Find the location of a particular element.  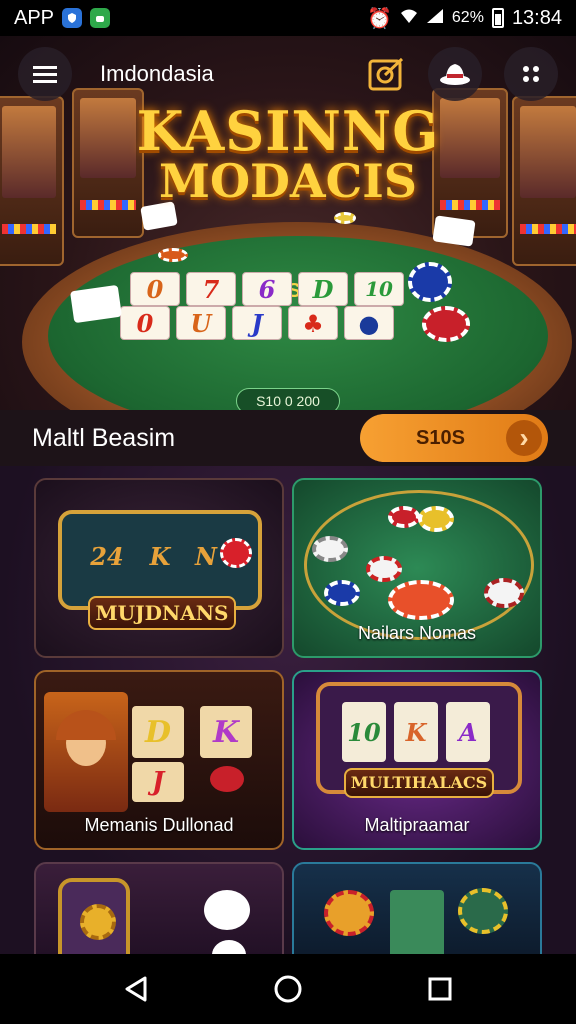

logo-line-2: MODACIS is located at coordinates (288, 181).